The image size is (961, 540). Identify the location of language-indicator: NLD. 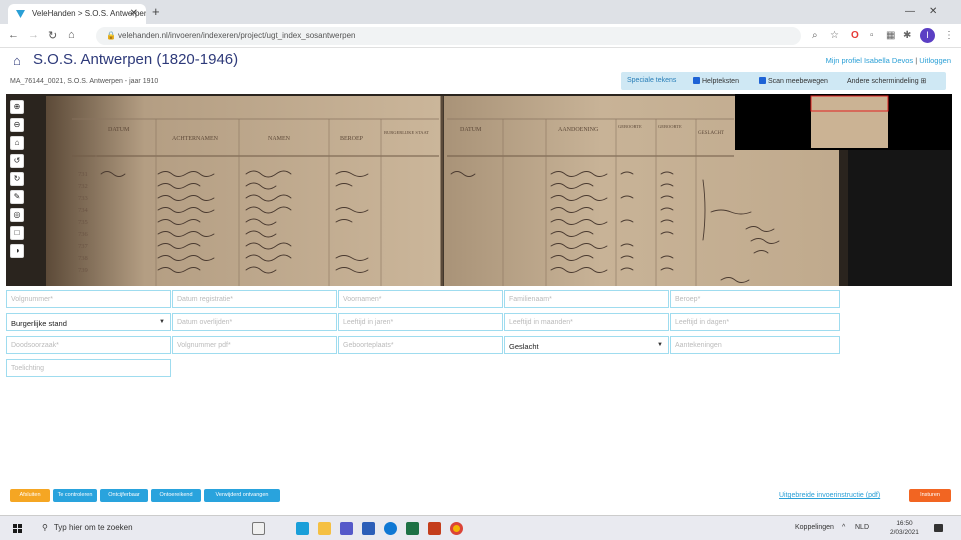
(862, 527).